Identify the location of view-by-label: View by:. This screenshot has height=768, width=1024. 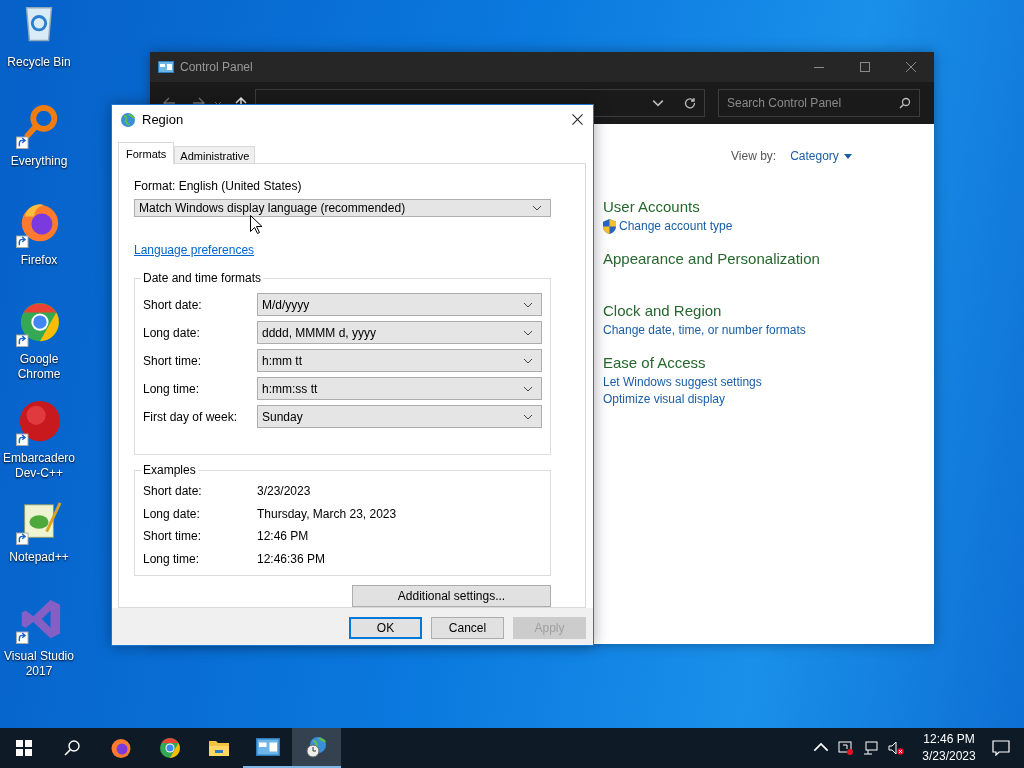
(754, 156).